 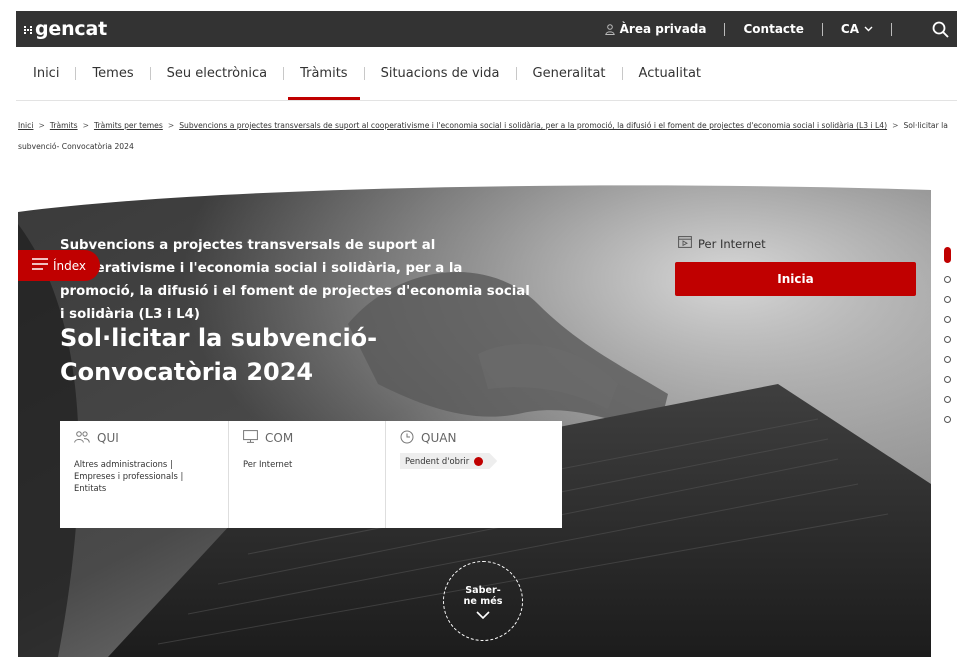 What do you see at coordinates (481, 438) in the screenshot?
I see `quan-header: QUAN` at bounding box center [481, 438].